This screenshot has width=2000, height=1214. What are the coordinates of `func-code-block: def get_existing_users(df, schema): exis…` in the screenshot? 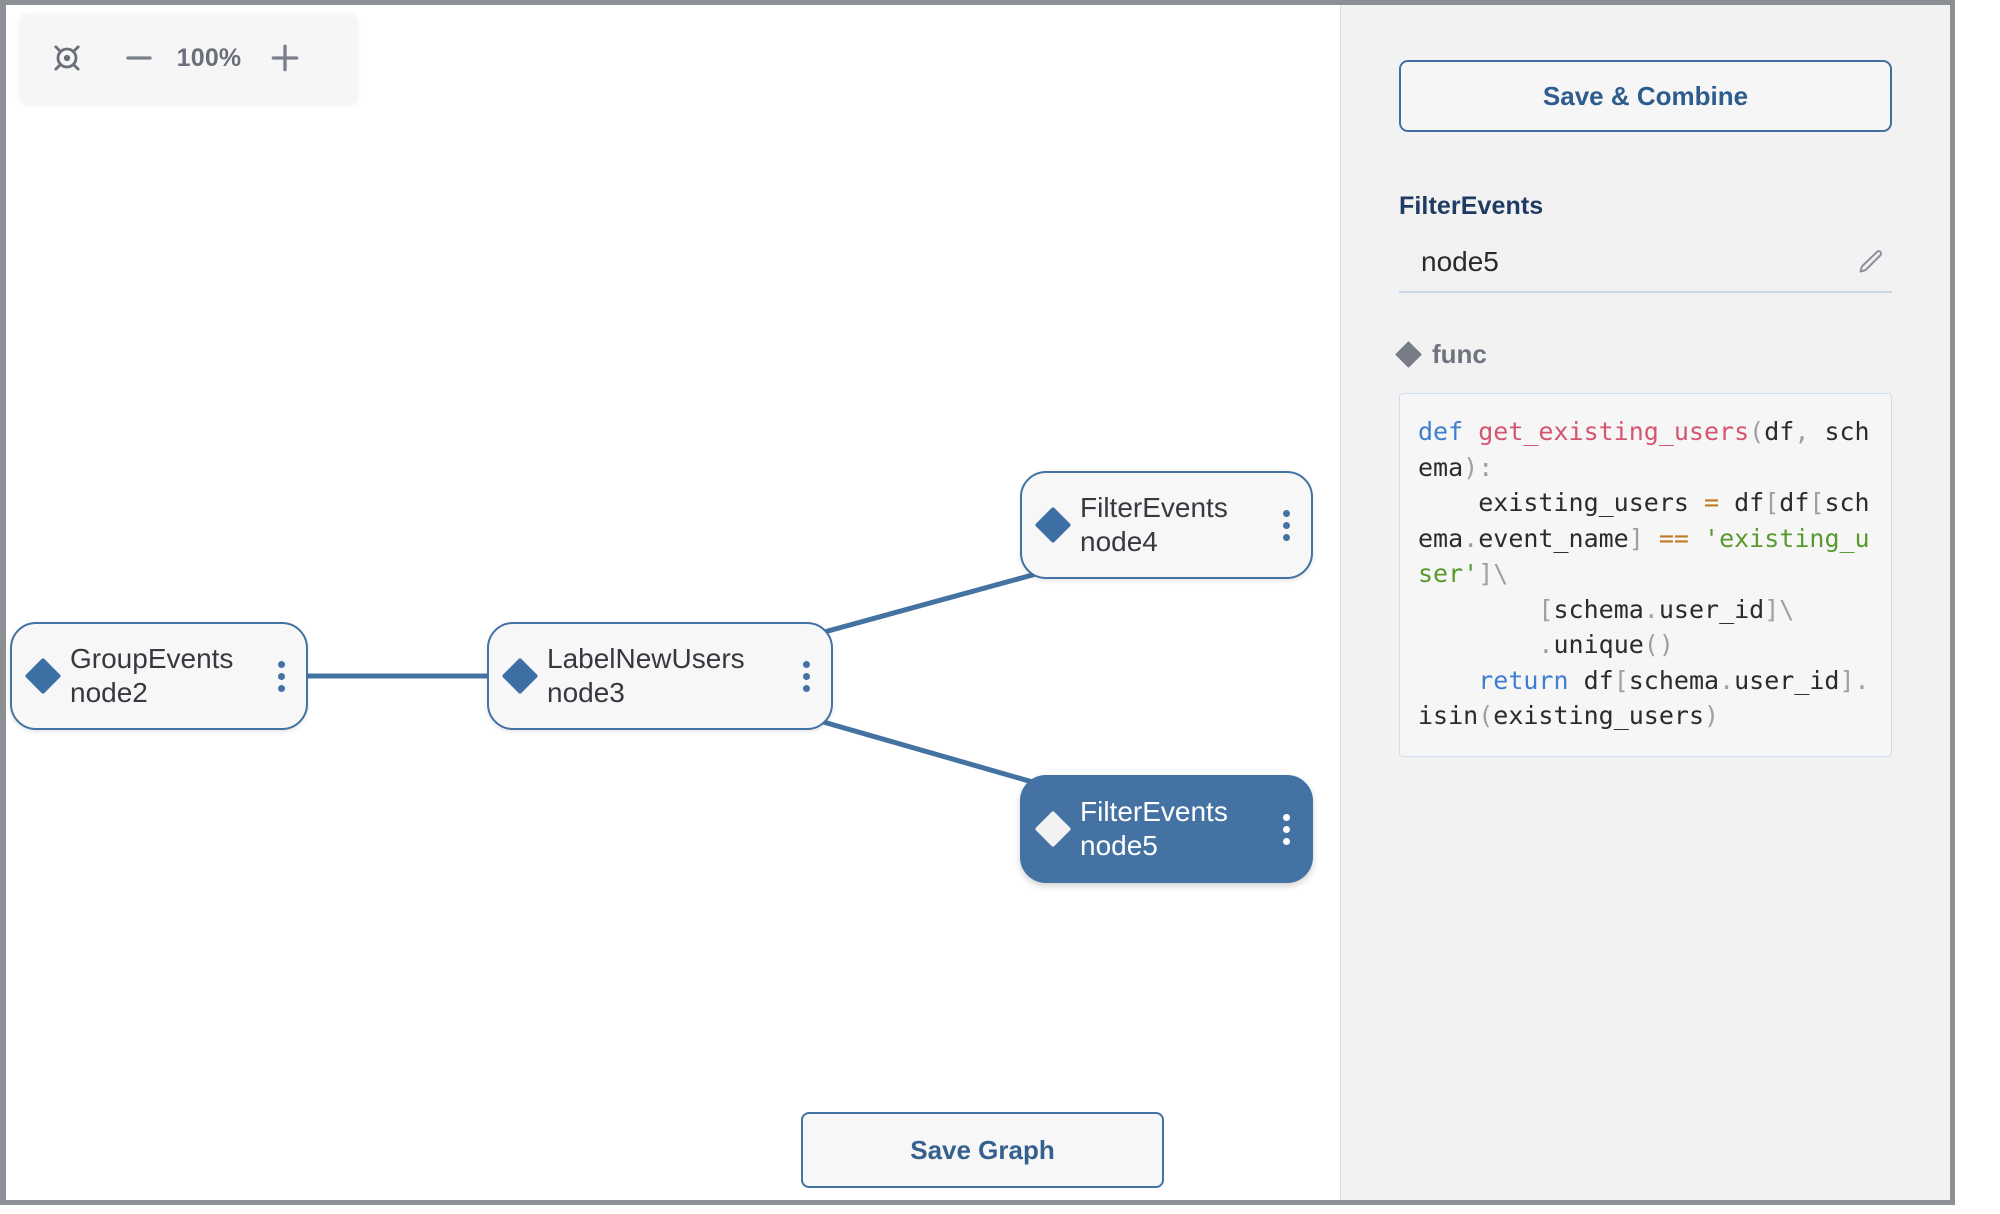 It's located at (1645, 575).